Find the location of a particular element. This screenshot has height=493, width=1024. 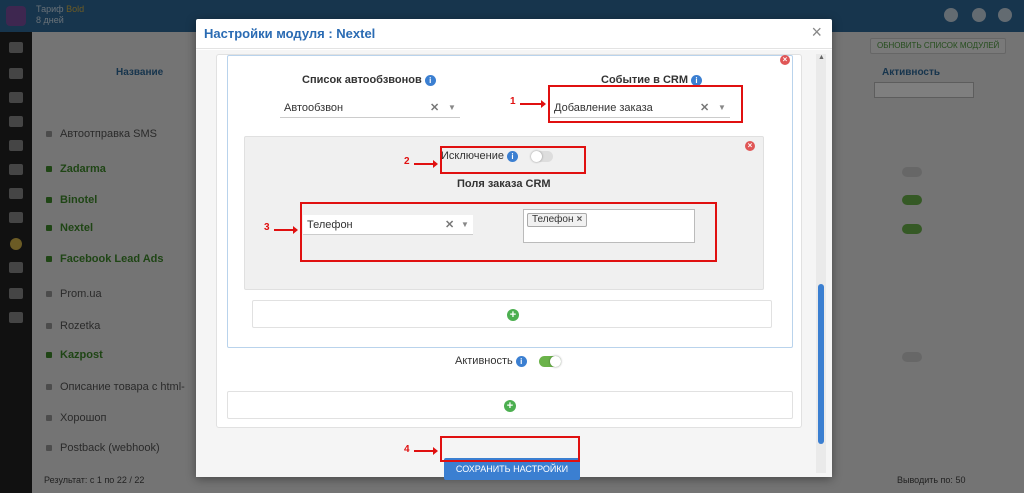

remove-exception-icon: × is located at coordinates (750, 146).